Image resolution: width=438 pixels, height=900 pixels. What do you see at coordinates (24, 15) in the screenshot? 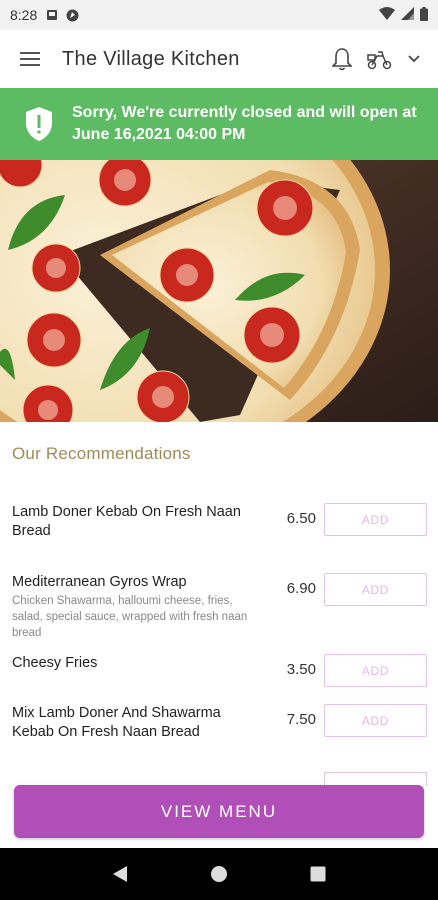
I see `status-time: 8:28` at bounding box center [24, 15].